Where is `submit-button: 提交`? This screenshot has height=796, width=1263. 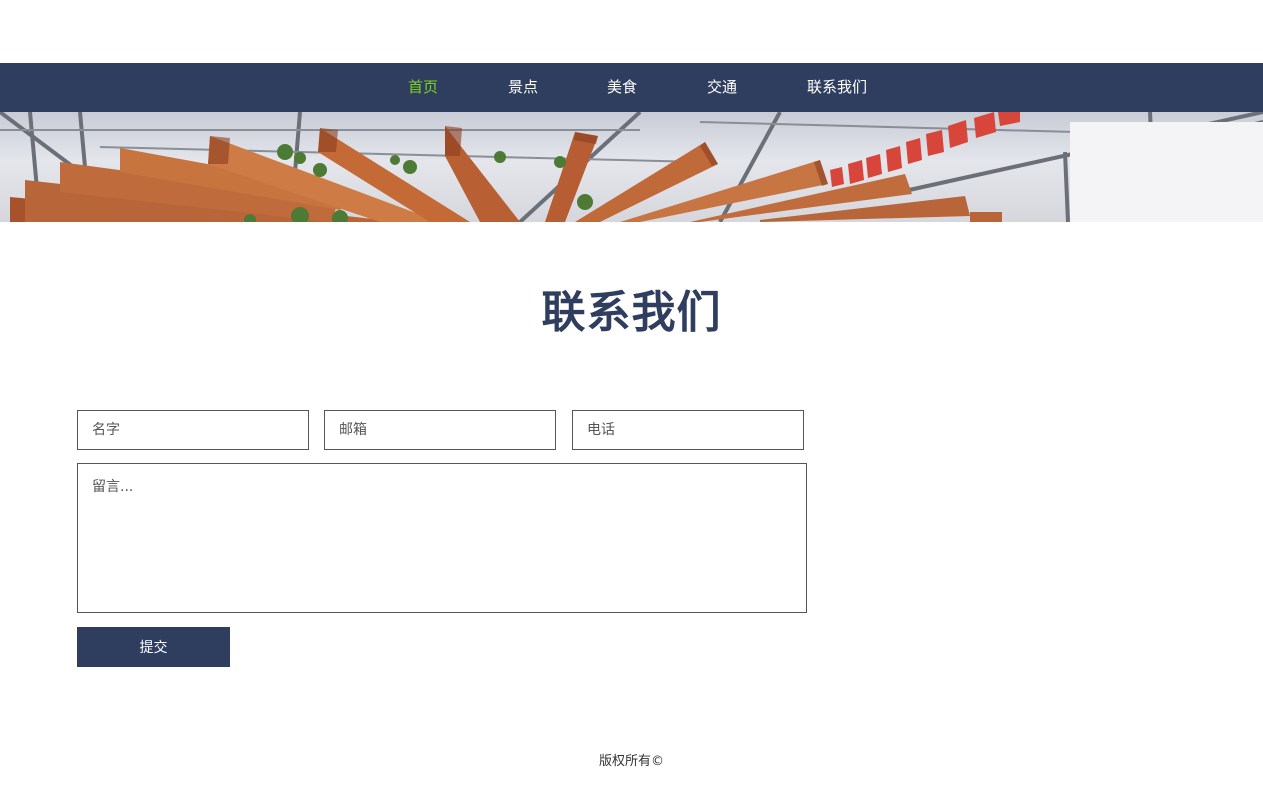
submit-button: 提交 is located at coordinates (153, 647).